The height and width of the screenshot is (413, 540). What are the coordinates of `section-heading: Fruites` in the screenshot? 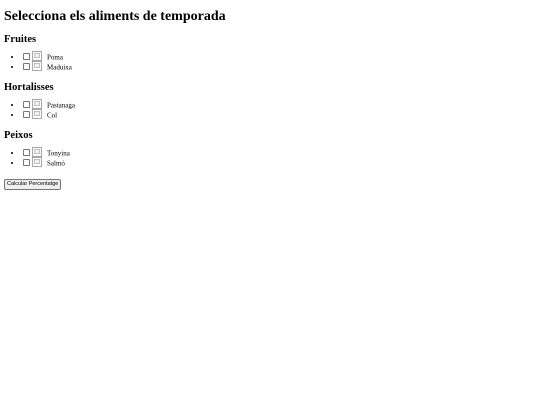 It's located at (20, 39).